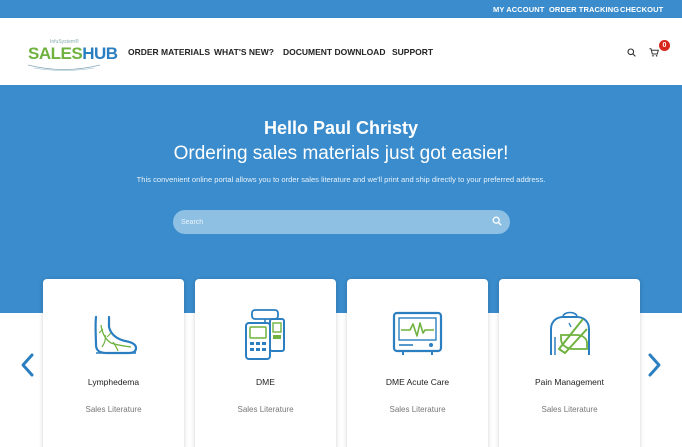 The image size is (682, 447). Describe the element at coordinates (641, 9) in the screenshot. I see `checkout-link: CHECKOUT` at that location.